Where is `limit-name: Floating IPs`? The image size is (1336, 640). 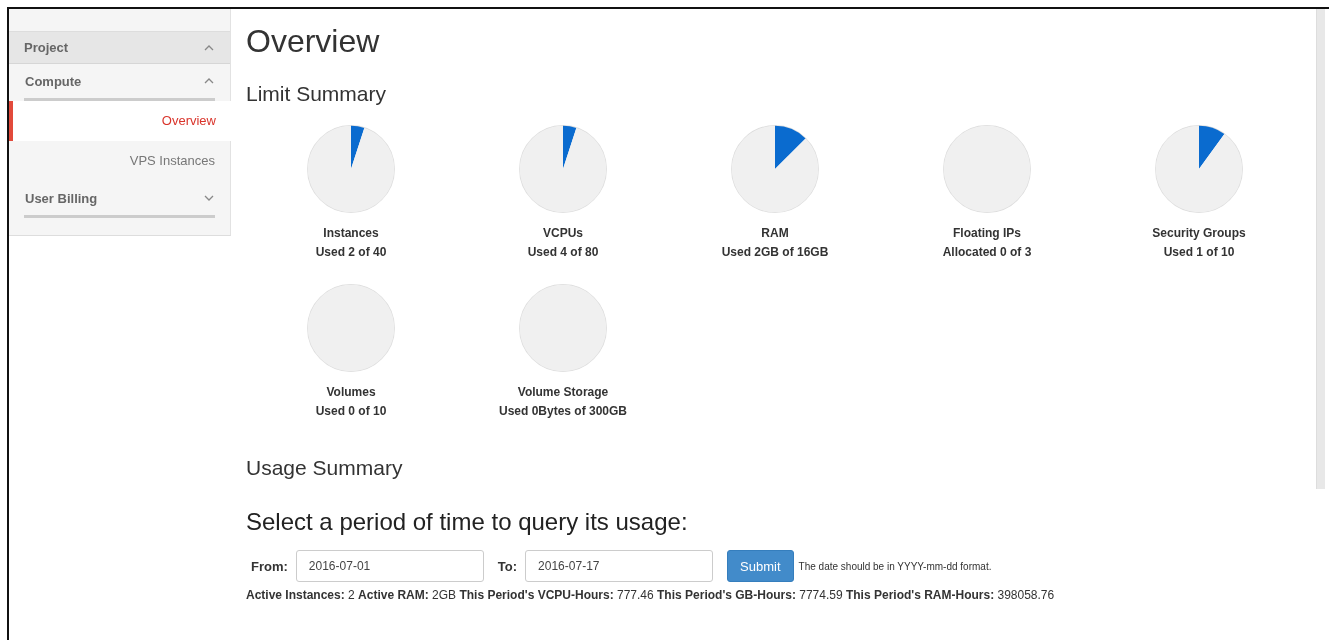 limit-name: Floating IPs is located at coordinates (987, 233).